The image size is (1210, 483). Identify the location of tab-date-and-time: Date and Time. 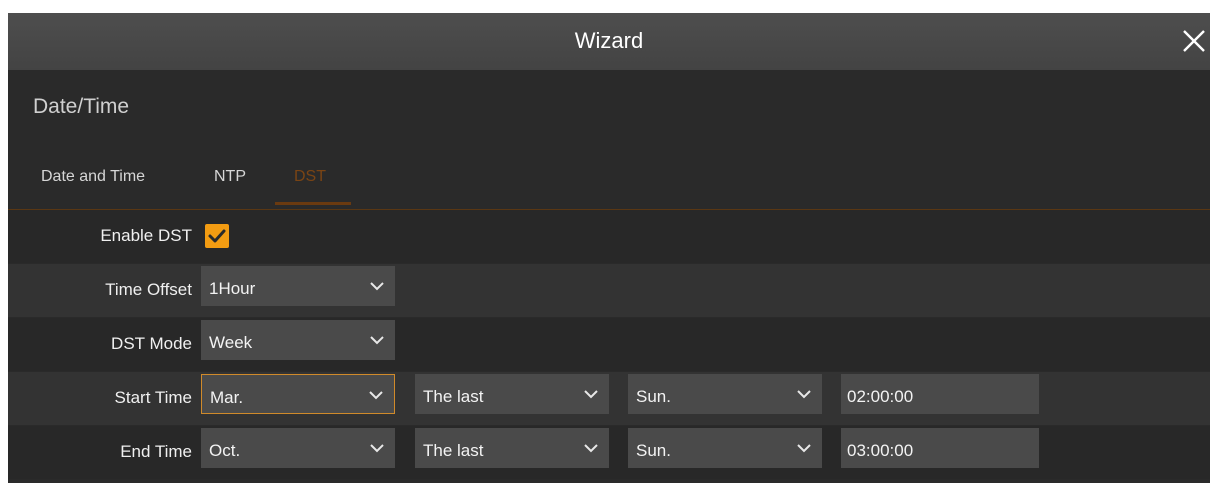
(93, 177).